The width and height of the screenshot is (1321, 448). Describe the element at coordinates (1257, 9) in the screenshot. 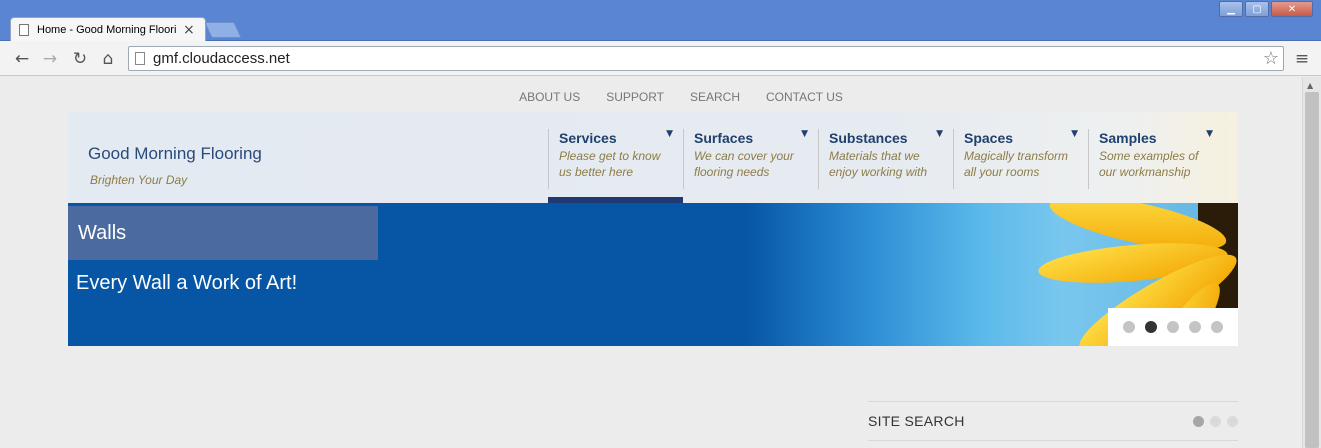

I see `maximize-button: ▢` at that location.